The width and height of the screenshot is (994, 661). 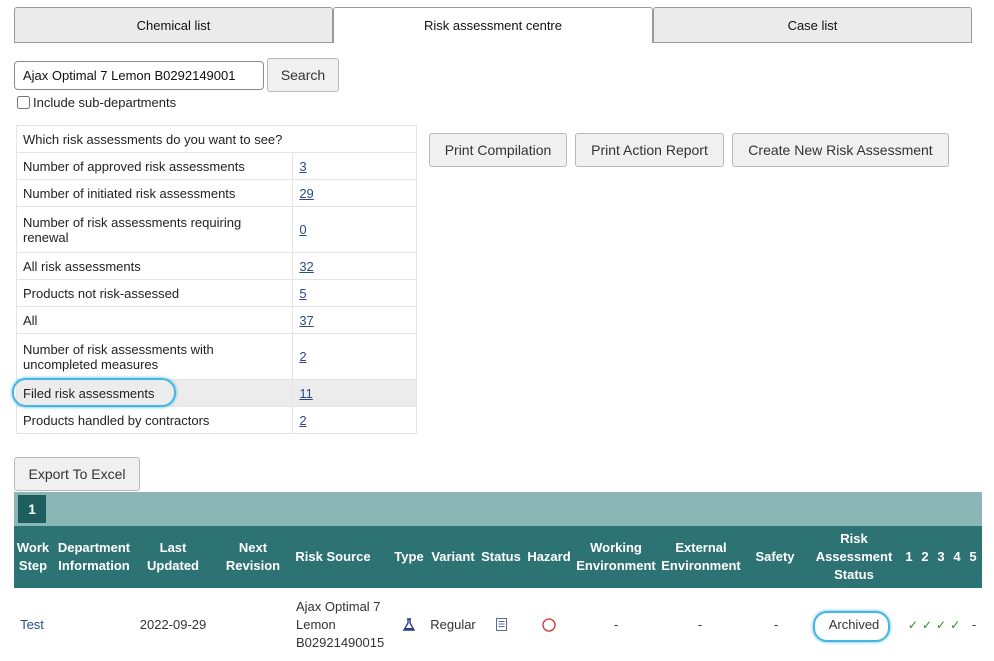 What do you see at coordinates (775, 557) in the screenshot?
I see `col-header-safety: Safety` at bounding box center [775, 557].